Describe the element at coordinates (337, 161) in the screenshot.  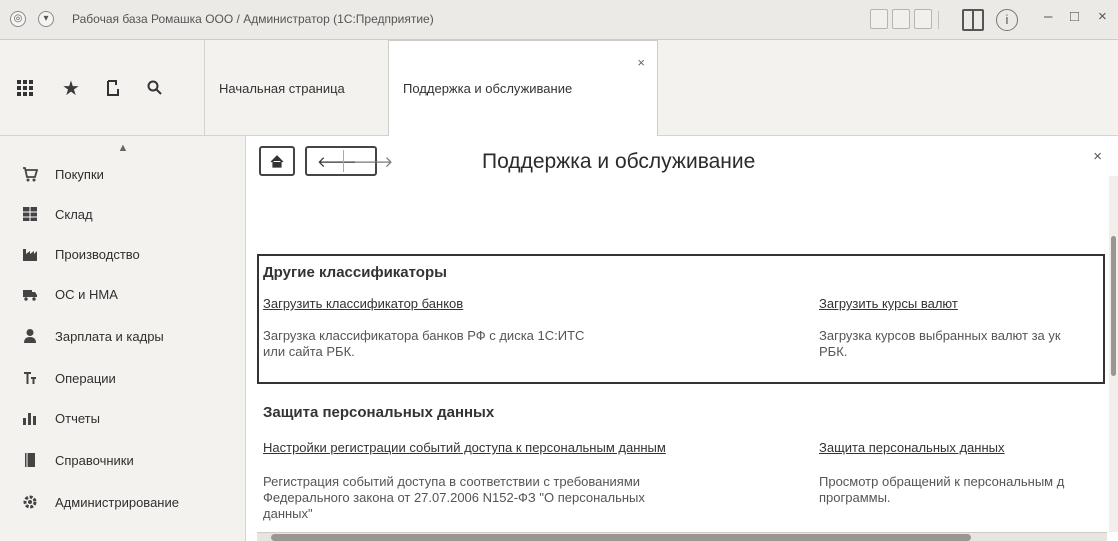
I see `back-icon: 🡐` at that location.